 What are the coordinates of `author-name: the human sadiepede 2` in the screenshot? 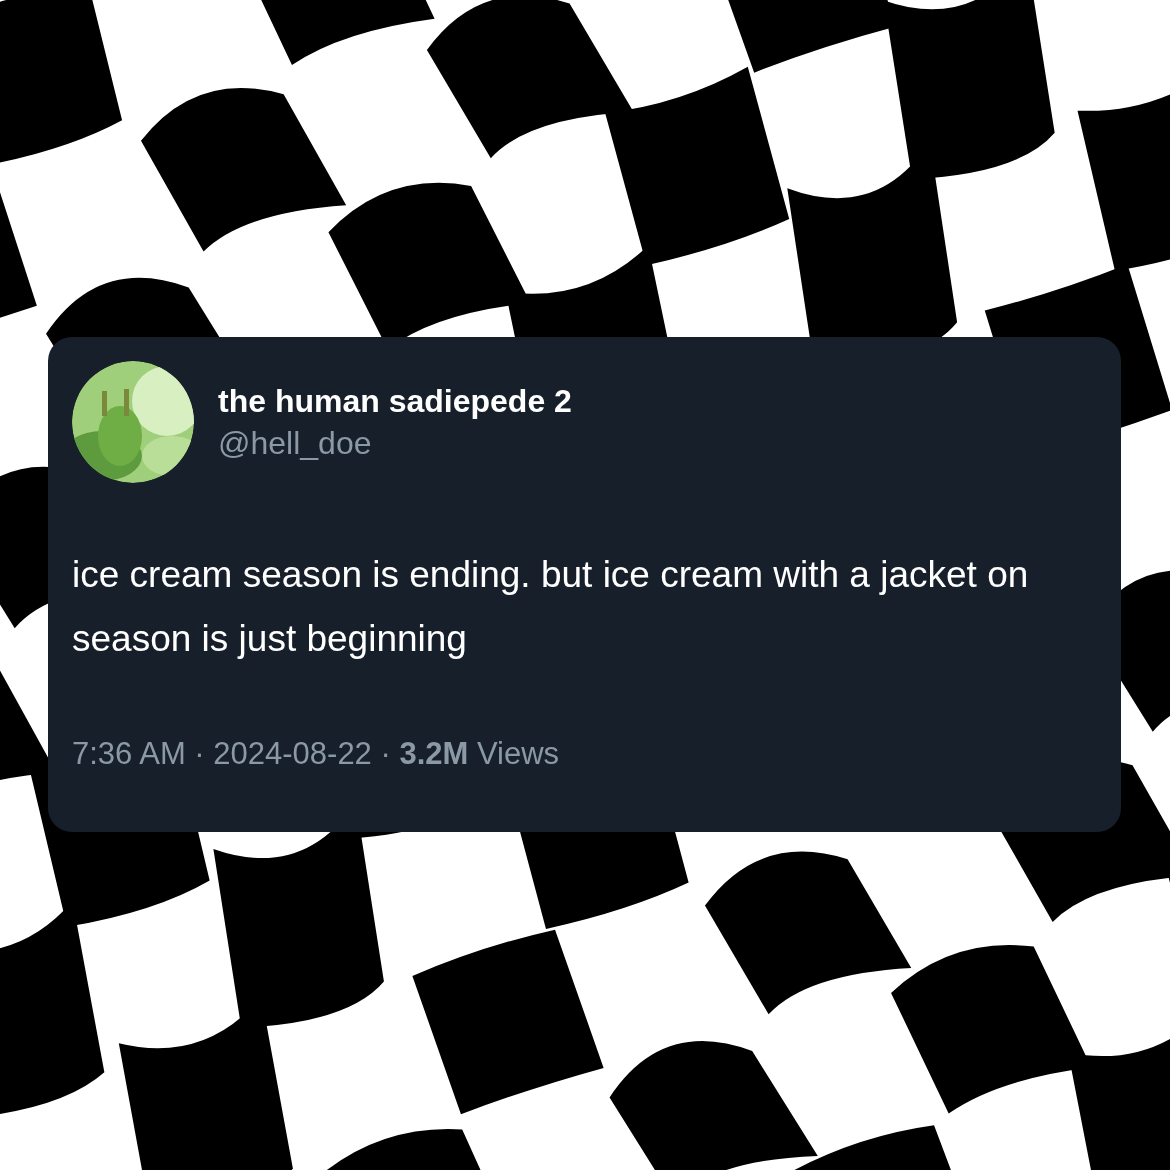 It's located at (395, 401).